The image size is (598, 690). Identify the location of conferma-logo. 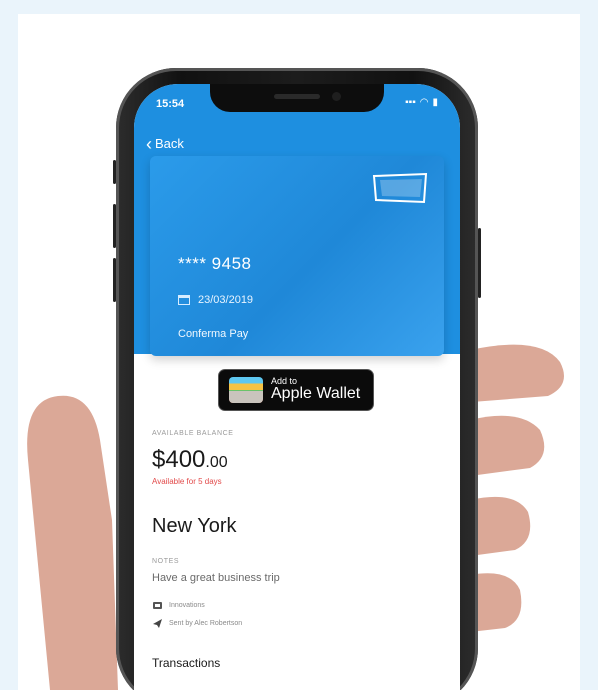
(400, 188).